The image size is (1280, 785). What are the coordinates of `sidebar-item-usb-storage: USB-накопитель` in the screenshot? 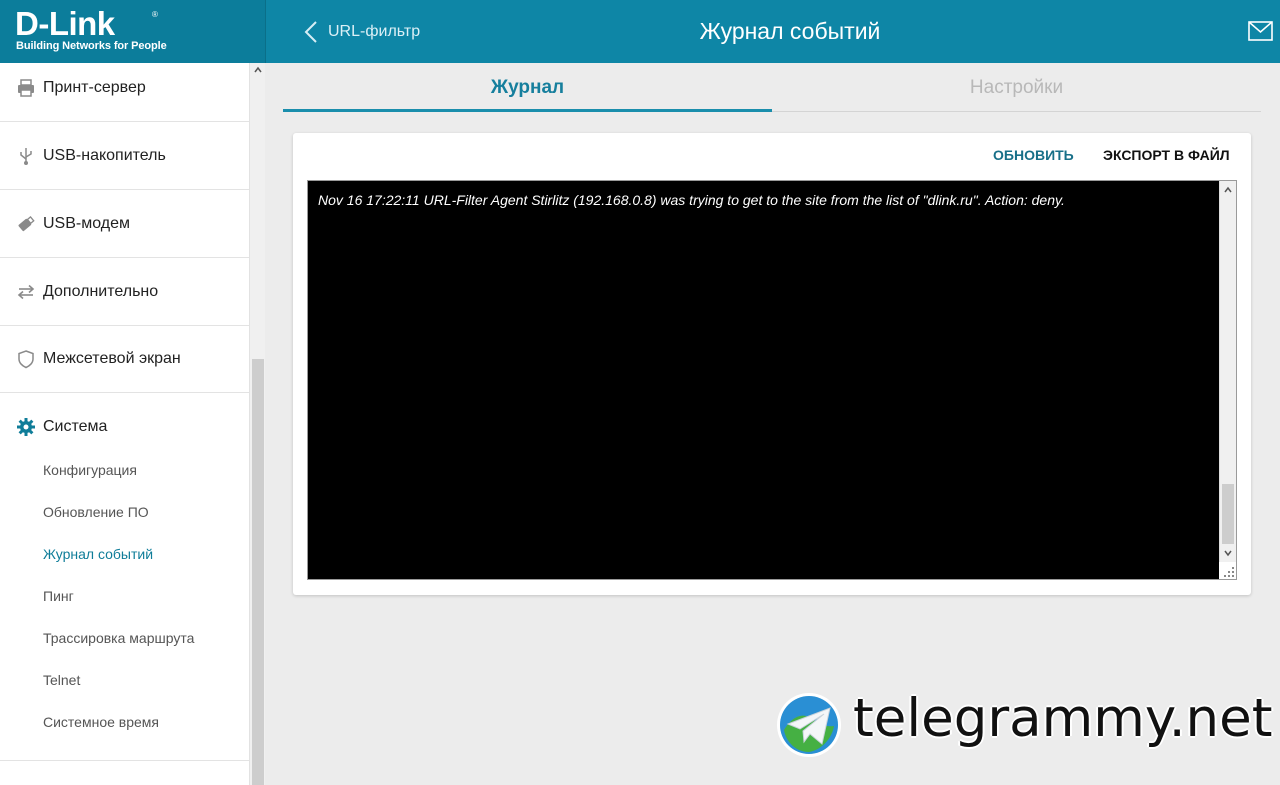 It's located at (124, 156).